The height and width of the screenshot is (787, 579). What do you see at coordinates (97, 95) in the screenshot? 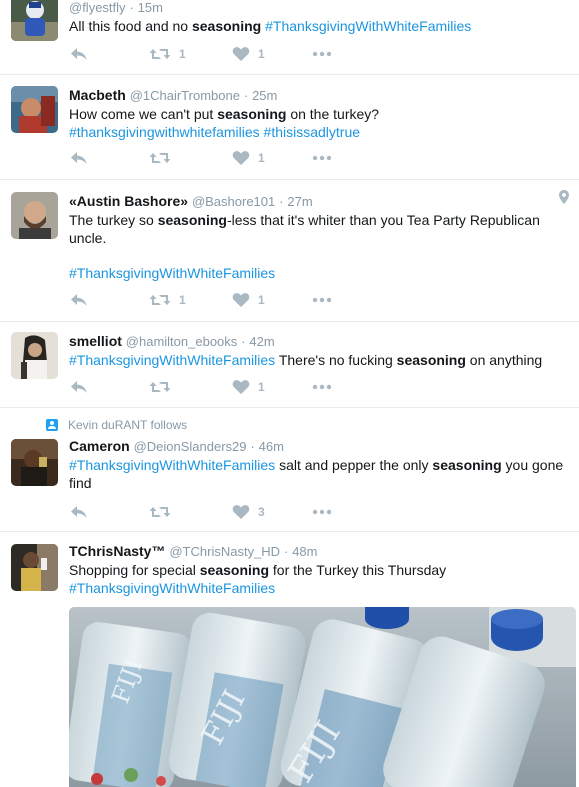
I see `user-fullname: Macbeth` at bounding box center [97, 95].